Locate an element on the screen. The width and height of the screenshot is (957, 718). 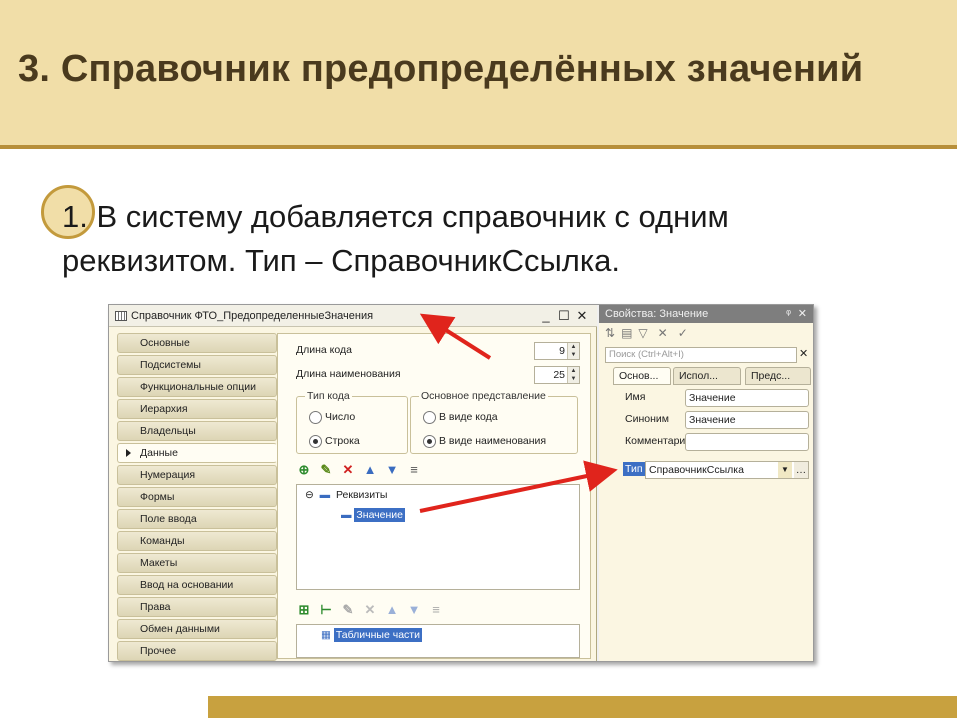
tabular-sections-row: ▦ Табличные части is located at coordinates (371, 635).